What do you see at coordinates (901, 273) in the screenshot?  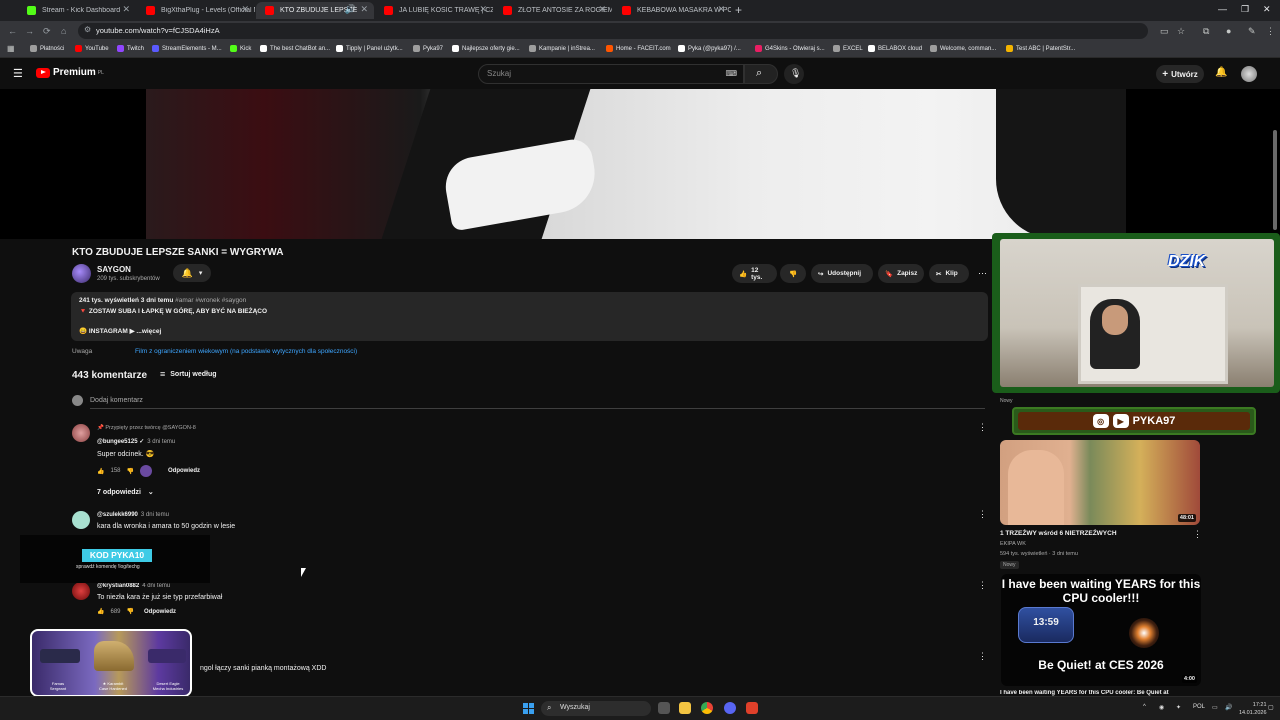 I see `save-button: 🔖 Zapisz` at bounding box center [901, 273].